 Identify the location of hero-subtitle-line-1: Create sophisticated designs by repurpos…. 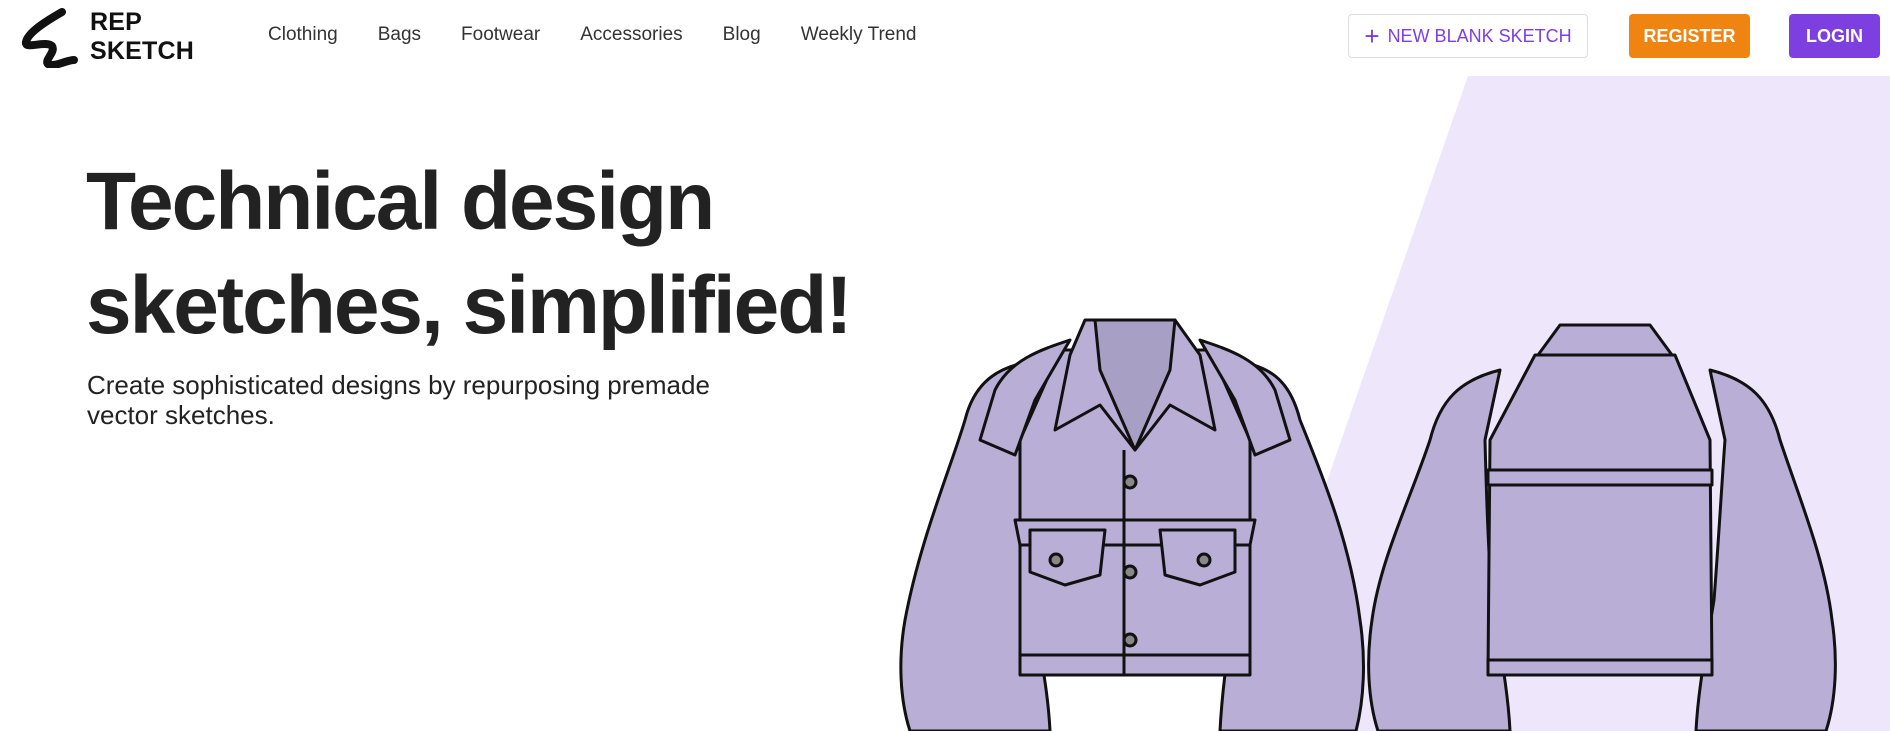
(398, 385).